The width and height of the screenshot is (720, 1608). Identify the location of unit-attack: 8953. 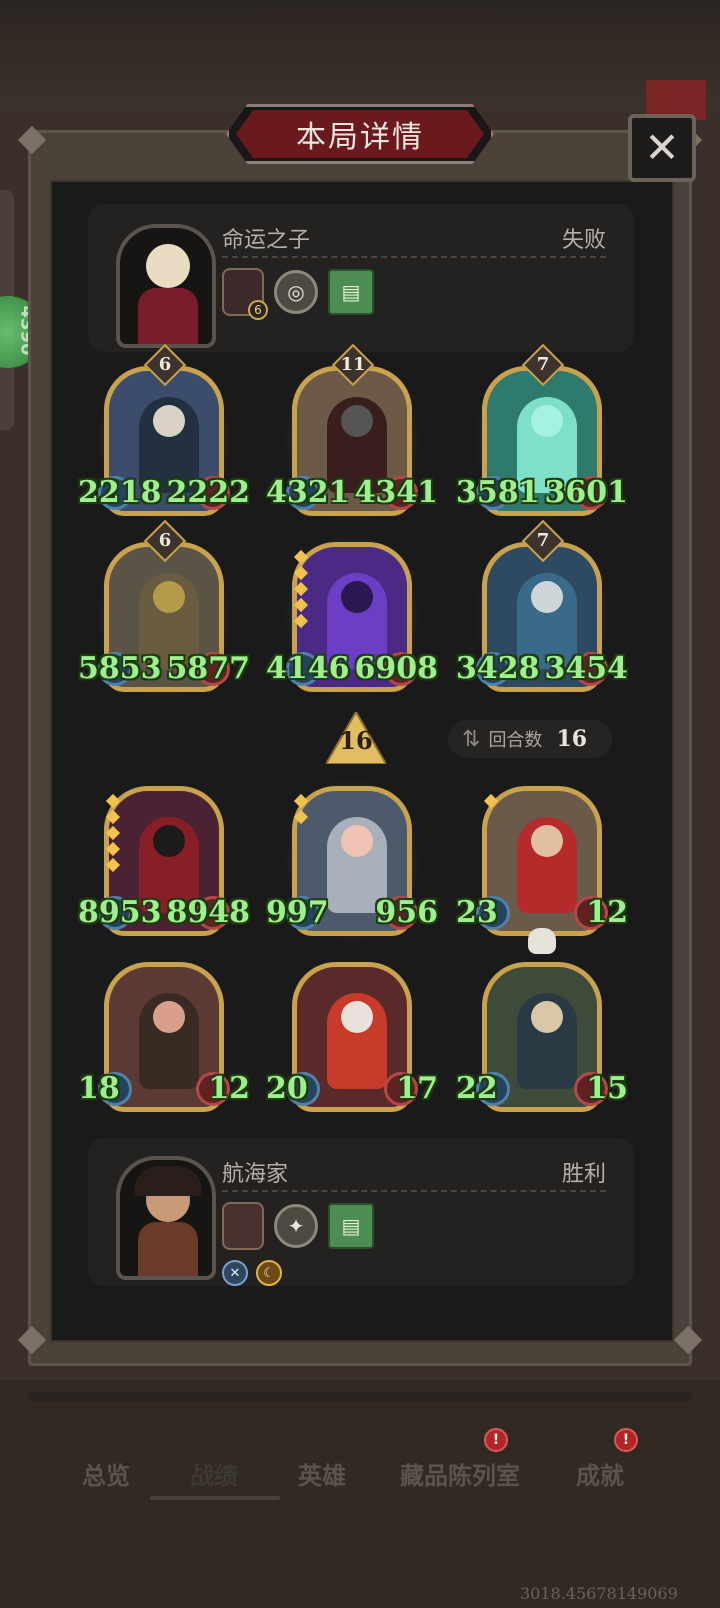
(120, 912).